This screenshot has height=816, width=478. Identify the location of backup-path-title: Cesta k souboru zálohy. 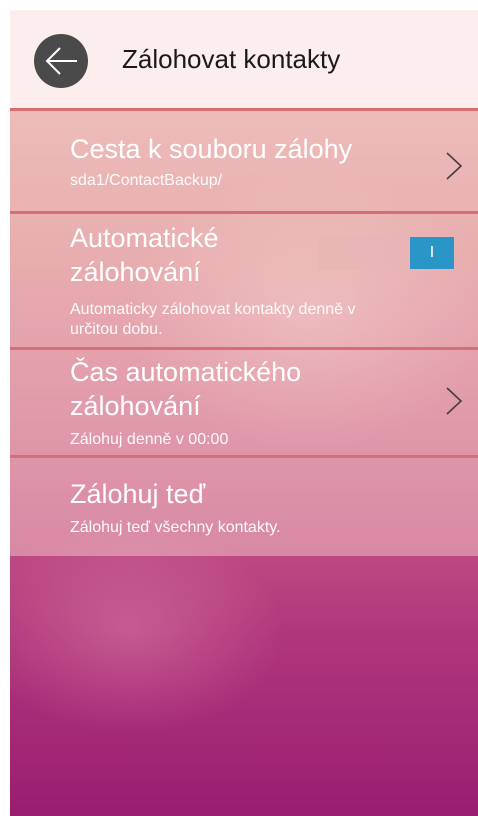
(211, 149).